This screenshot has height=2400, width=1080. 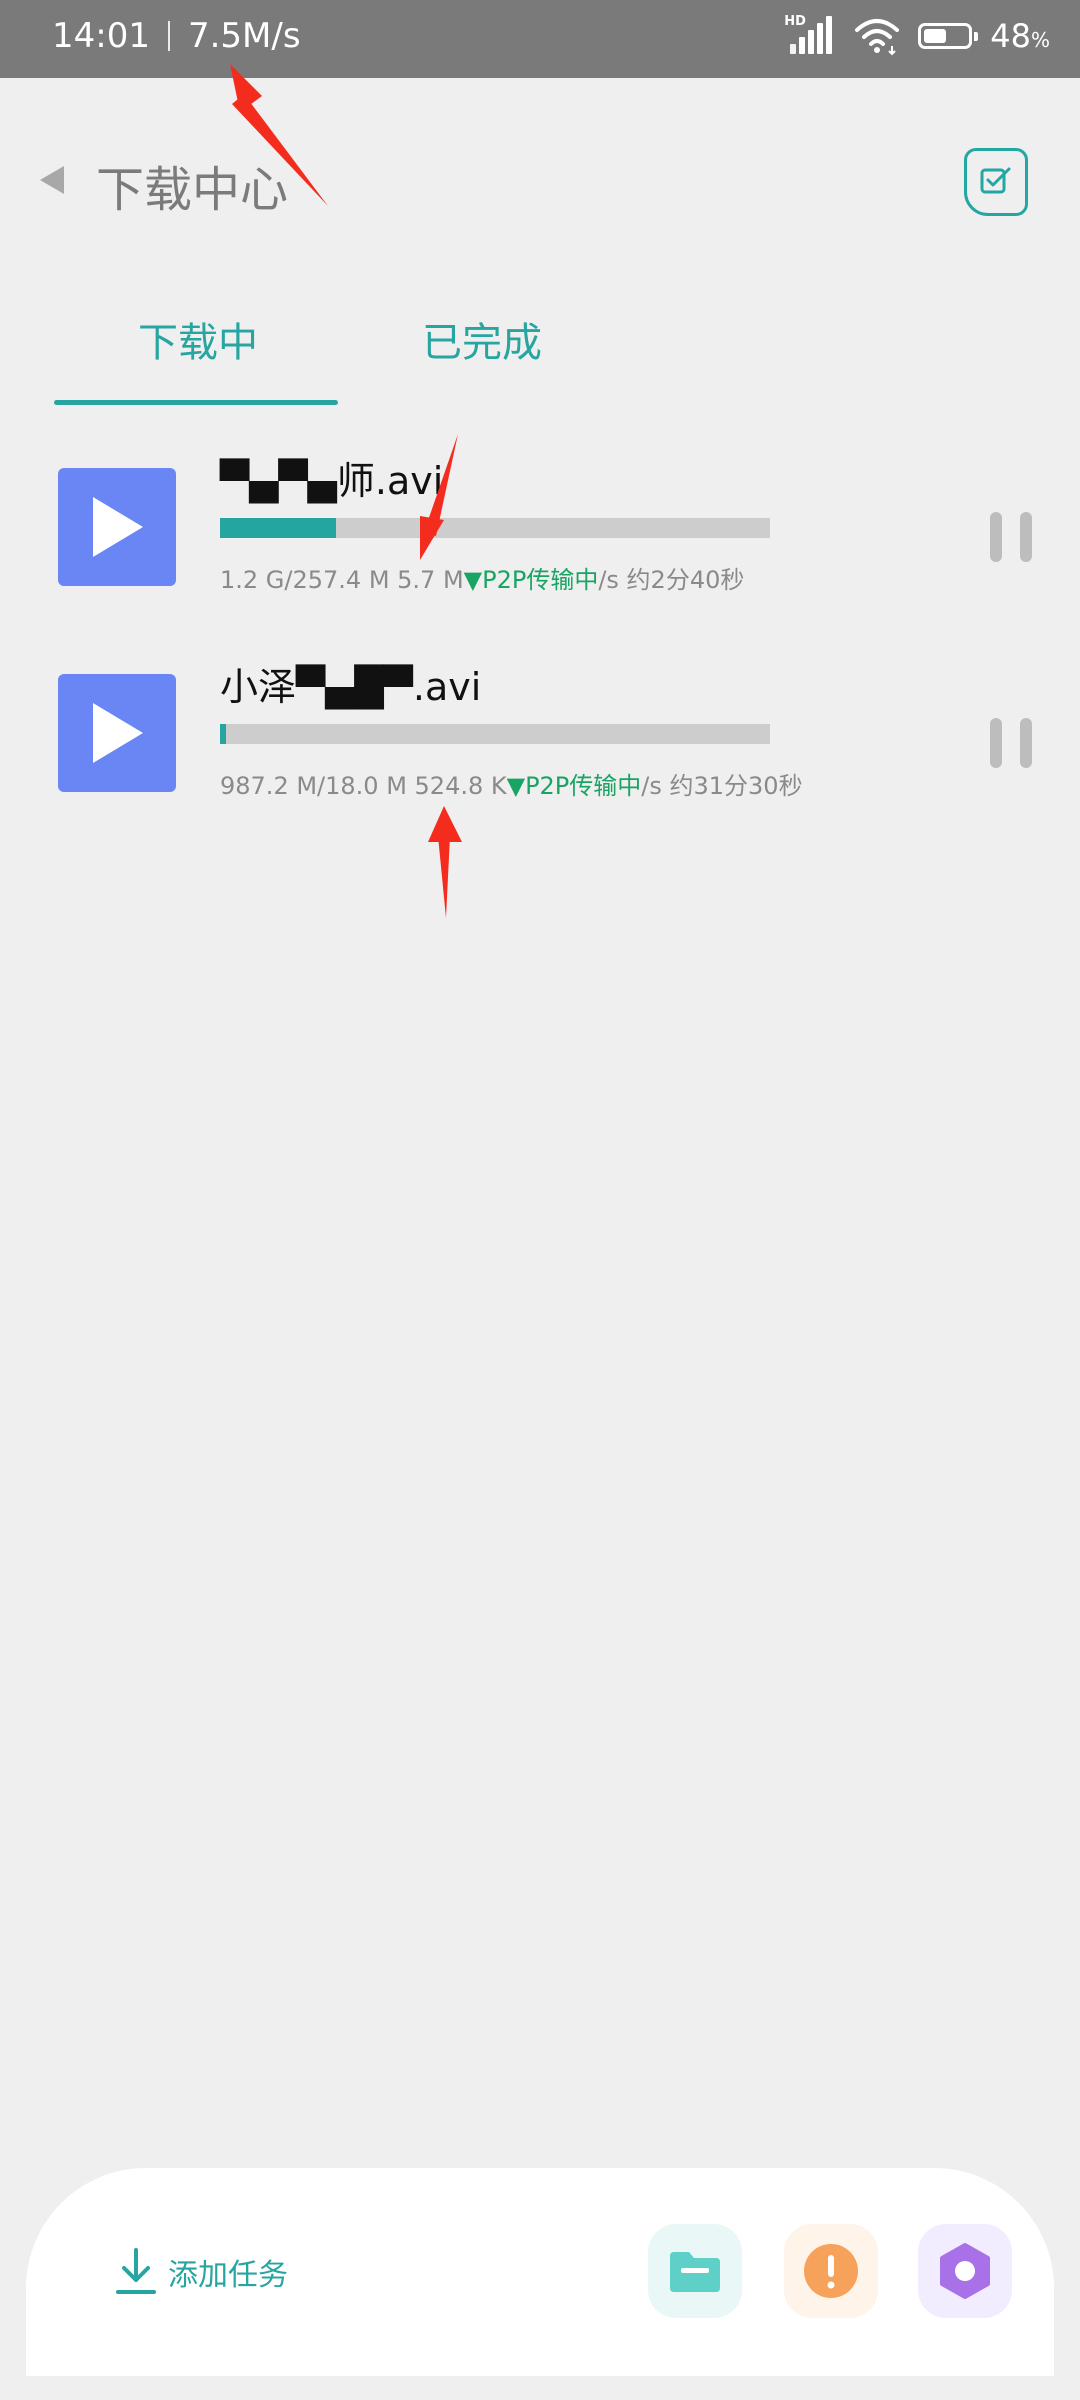 What do you see at coordinates (482, 339) in the screenshot?
I see `tab-completed: 已完成` at bounding box center [482, 339].